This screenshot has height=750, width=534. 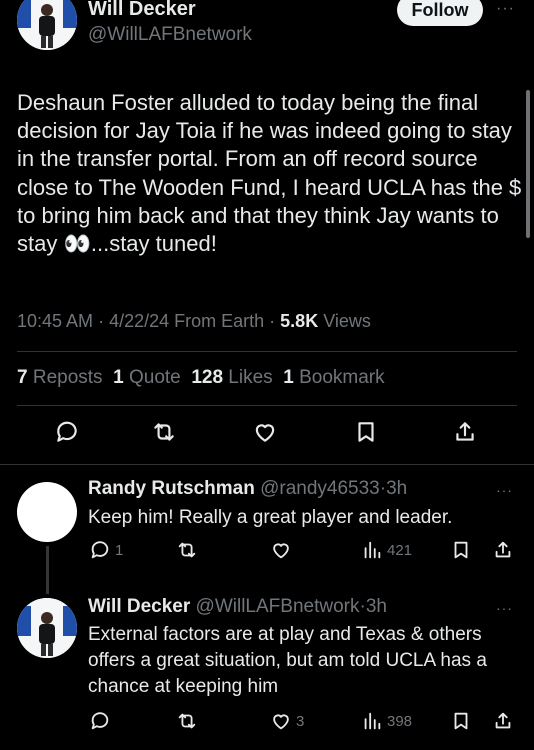 I want to click on thread-line, so click(x=47, y=570).